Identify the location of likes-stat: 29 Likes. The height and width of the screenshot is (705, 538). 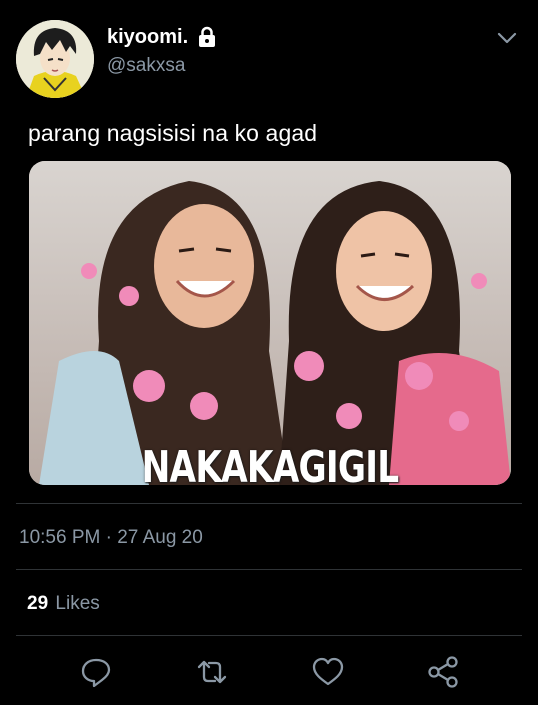
(63, 604).